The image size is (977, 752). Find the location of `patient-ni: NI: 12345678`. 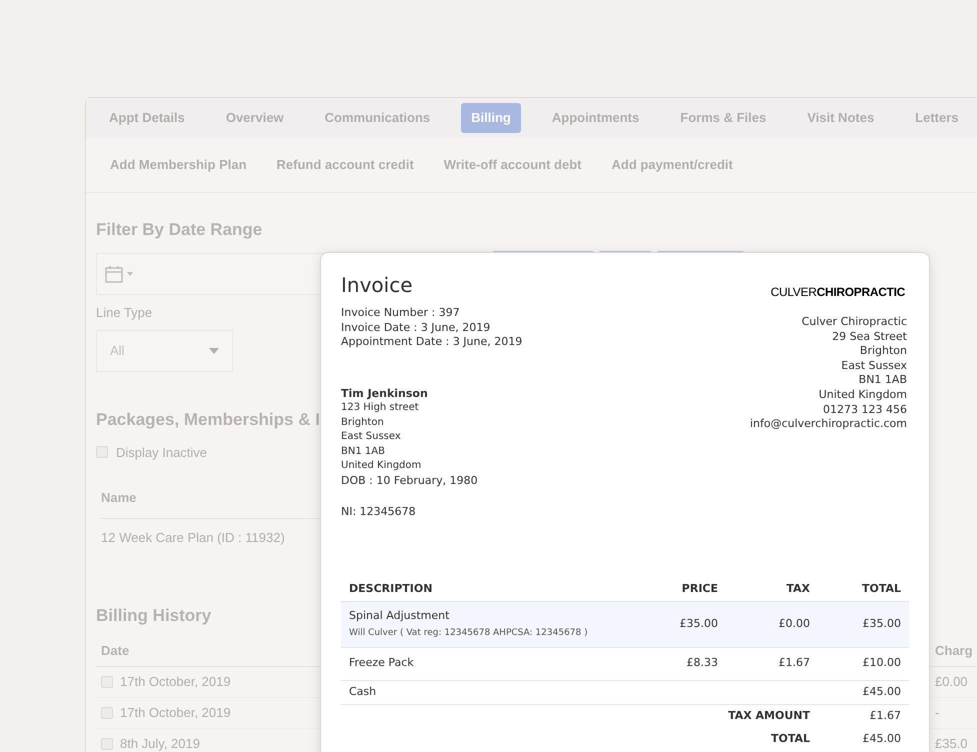

patient-ni: NI: 12345678 is located at coordinates (379, 512).